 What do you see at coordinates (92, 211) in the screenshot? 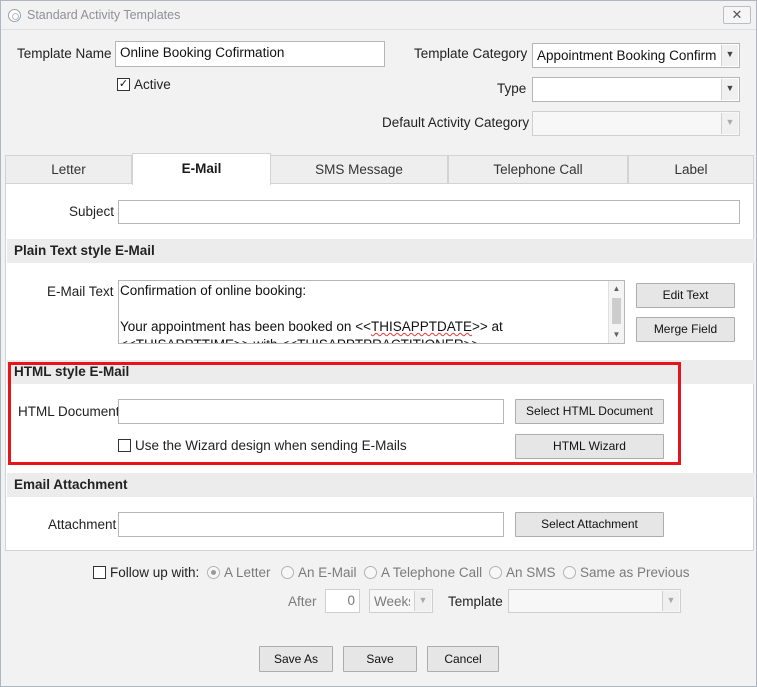
I see `subject-label: Subject` at bounding box center [92, 211].